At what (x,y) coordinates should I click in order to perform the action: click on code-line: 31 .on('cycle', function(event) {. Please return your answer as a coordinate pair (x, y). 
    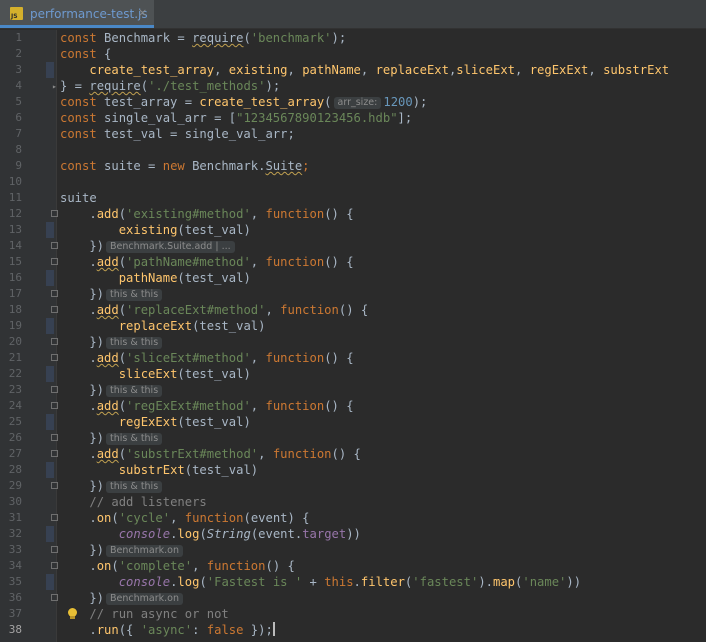
    Looking at the image, I should click on (353, 518).